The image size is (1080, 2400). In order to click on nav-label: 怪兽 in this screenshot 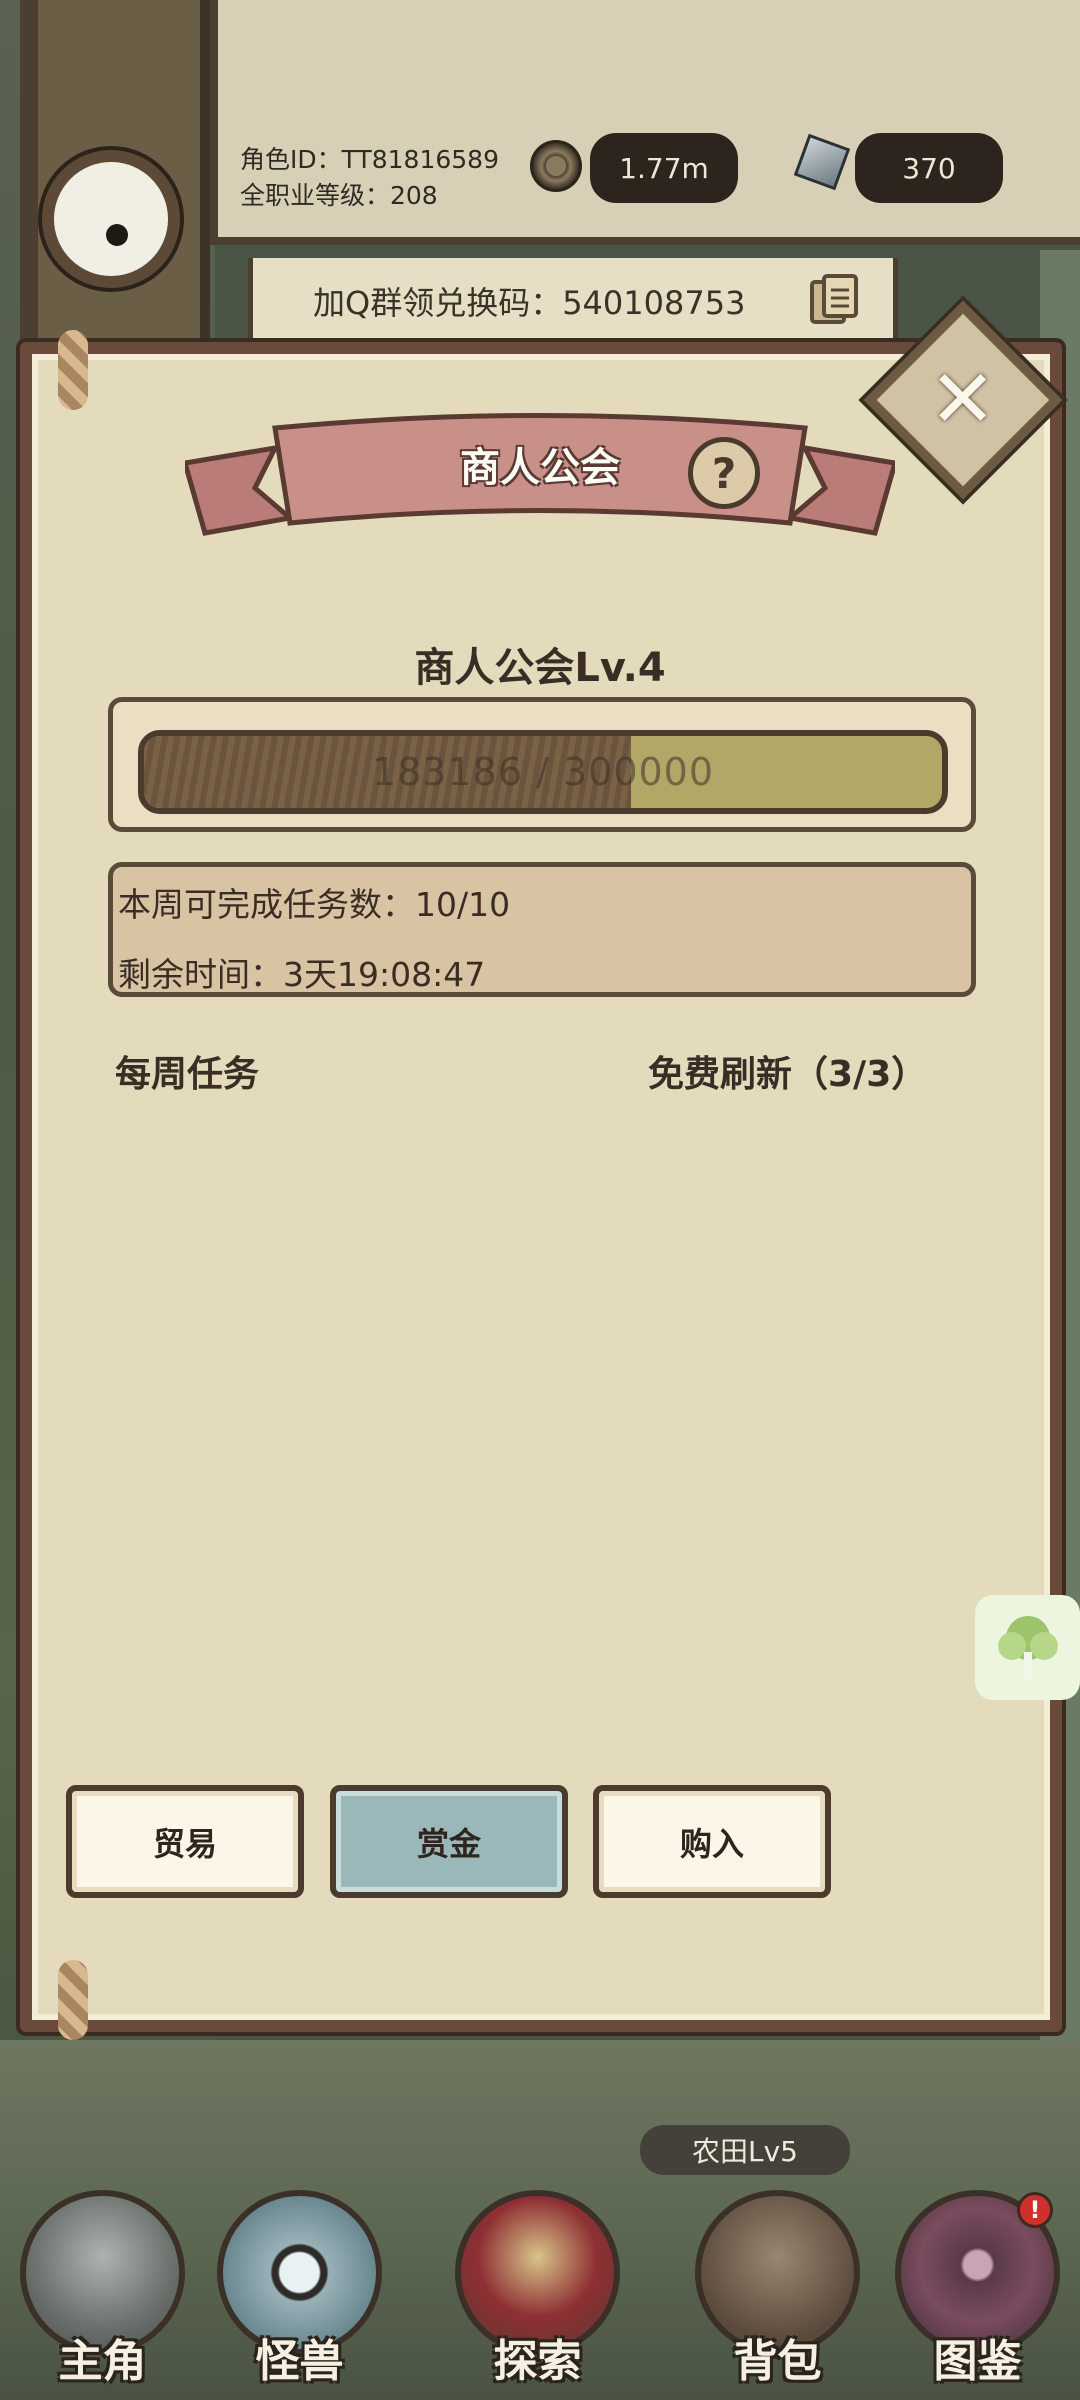, I will do `click(299, 2361)`.